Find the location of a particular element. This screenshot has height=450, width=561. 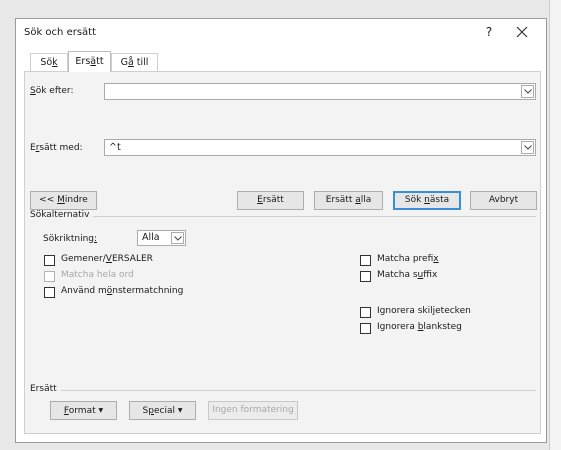

replace-all-button: Ersätt alla is located at coordinates (348, 200).